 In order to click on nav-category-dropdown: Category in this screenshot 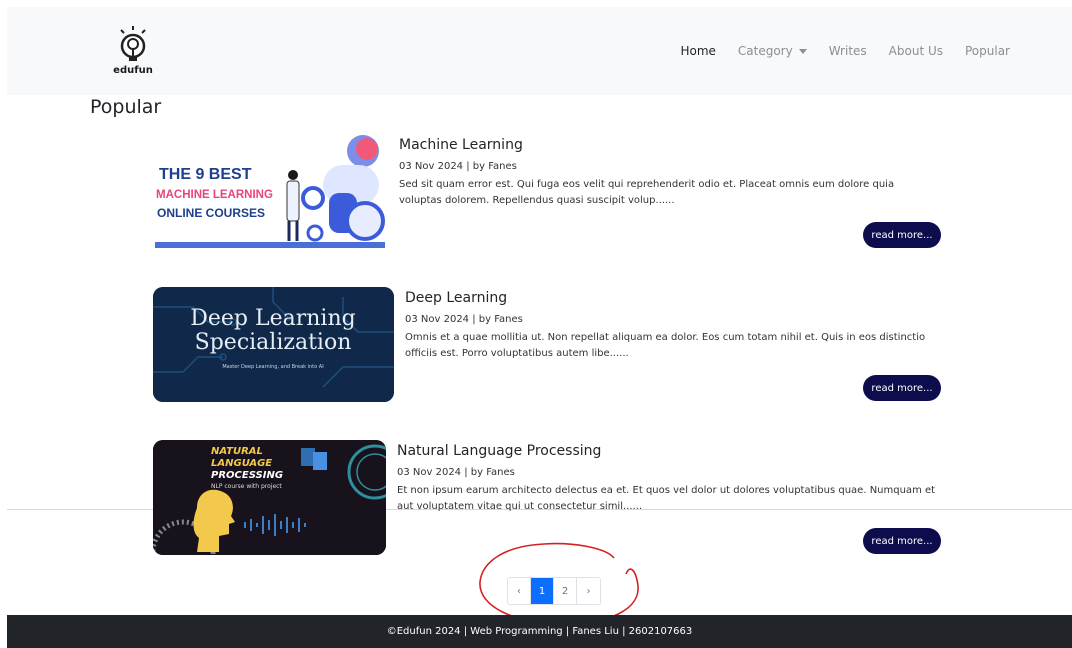, I will do `click(772, 51)`.